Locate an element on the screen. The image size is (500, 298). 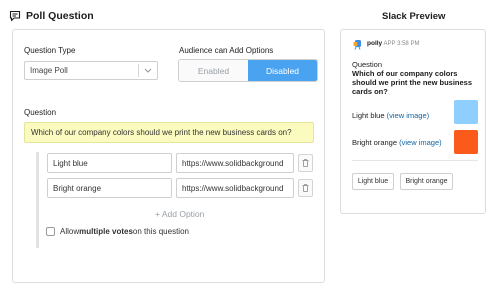
audience-toggle: Enabled Disabled is located at coordinates (248, 70).